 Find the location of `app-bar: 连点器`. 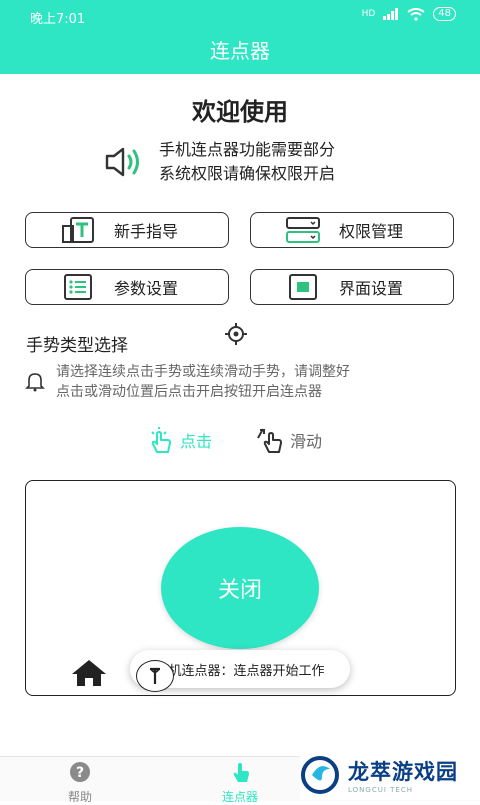

app-bar: 连点器 is located at coordinates (240, 53).